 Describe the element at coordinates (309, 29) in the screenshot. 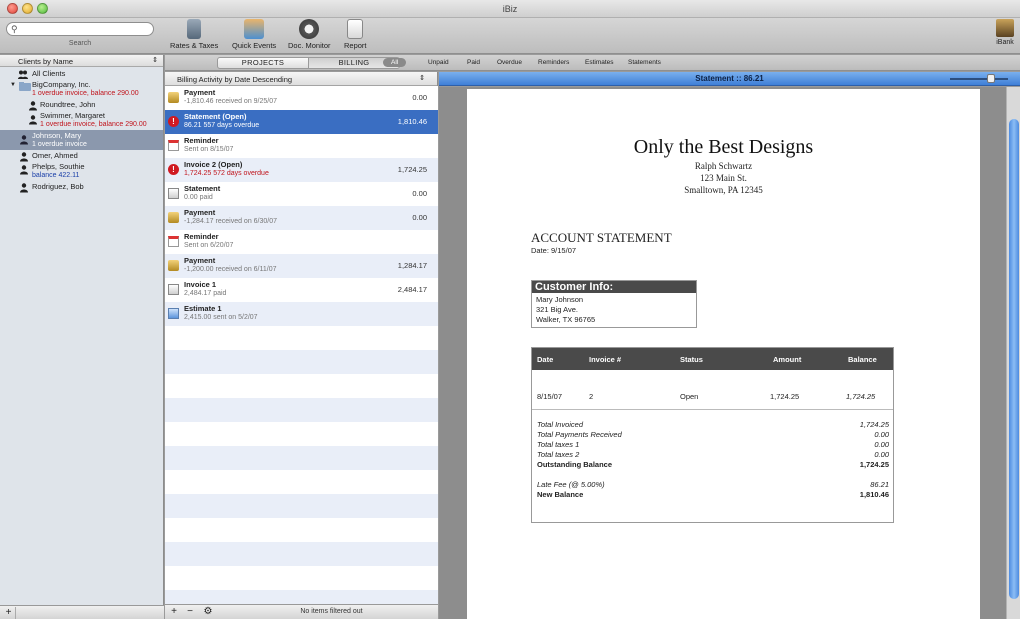

I see `monitor-gauge-icon` at that location.